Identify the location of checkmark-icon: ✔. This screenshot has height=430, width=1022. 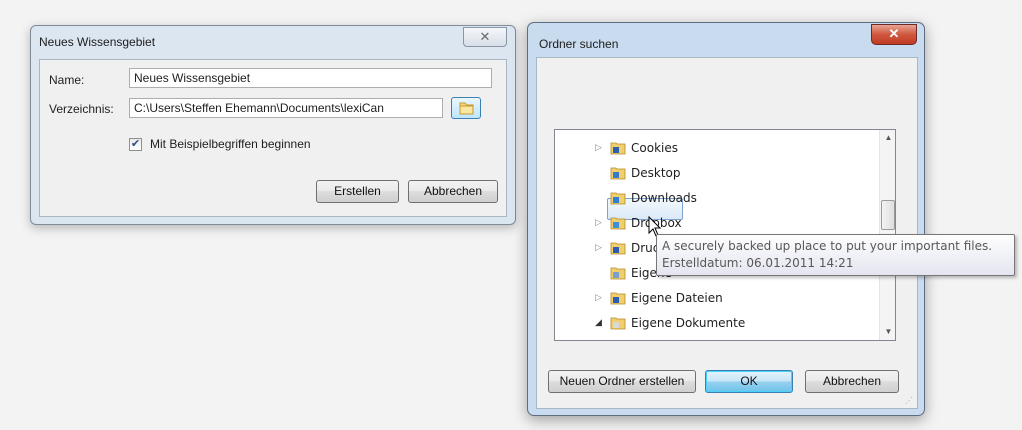
(135, 144).